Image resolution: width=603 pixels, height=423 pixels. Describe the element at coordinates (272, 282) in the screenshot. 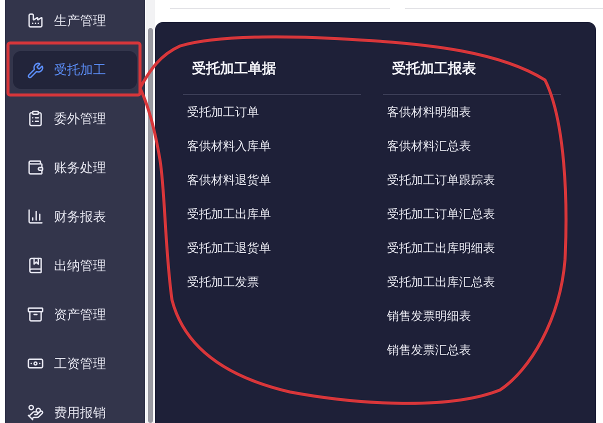

I see `menu-link: 受托加工发票` at that location.